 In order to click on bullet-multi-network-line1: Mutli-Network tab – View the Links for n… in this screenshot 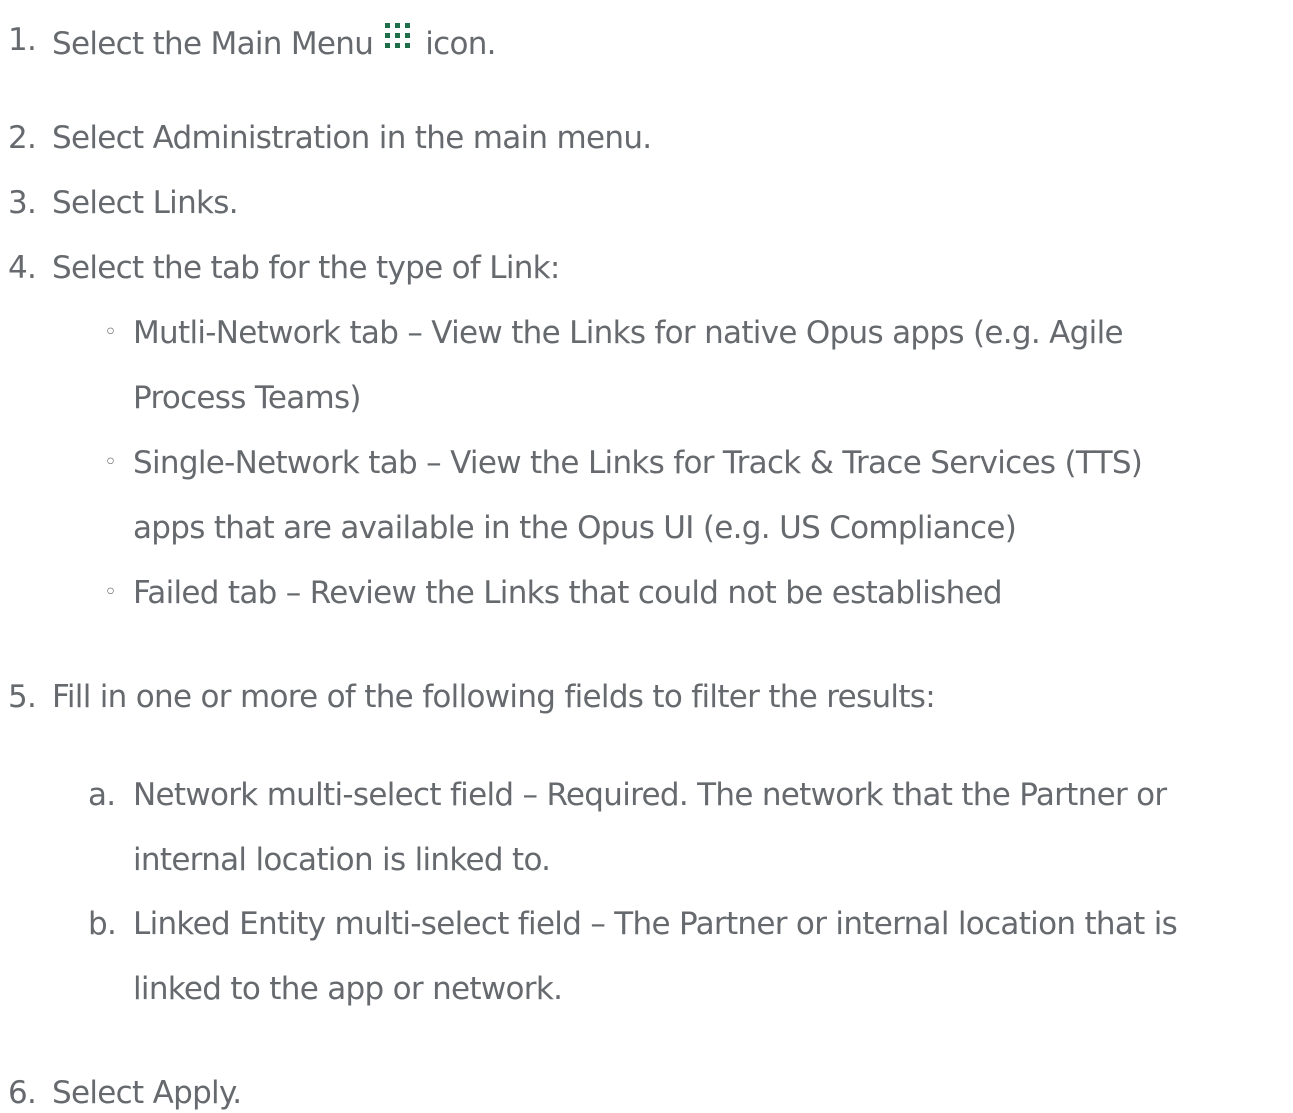, I will do `click(628, 333)`.